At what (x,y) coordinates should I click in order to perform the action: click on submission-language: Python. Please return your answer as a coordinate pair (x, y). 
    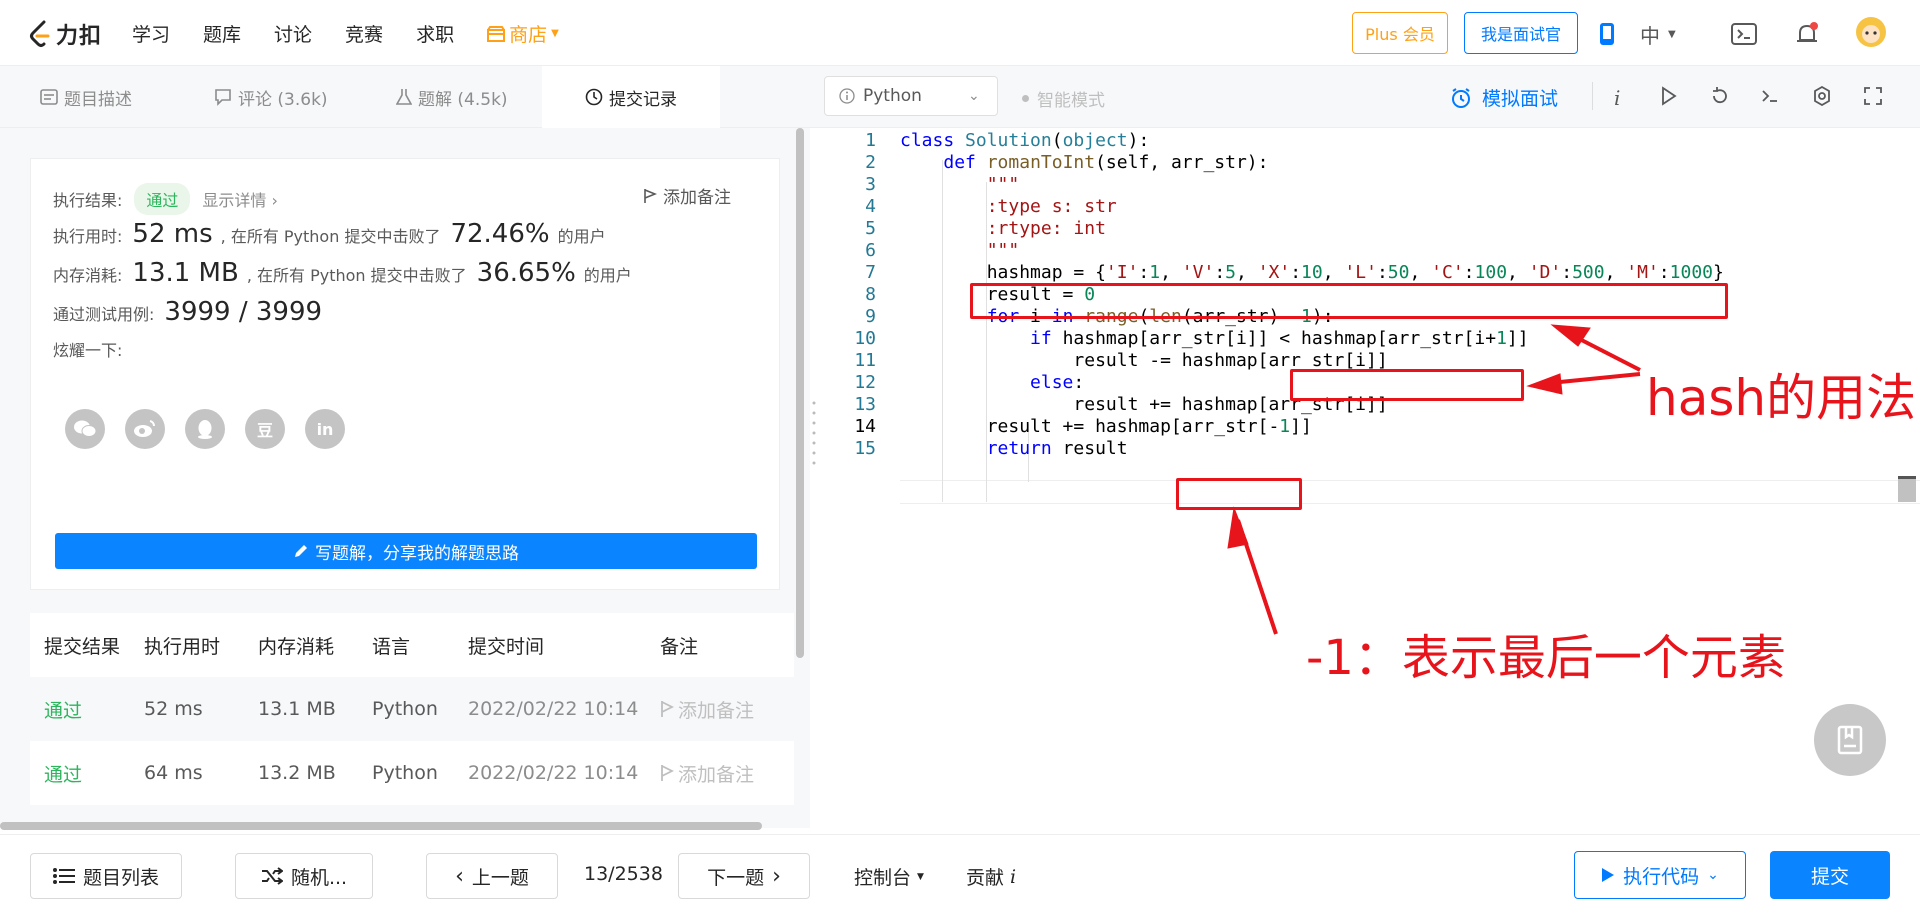
    Looking at the image, I should click on (405, 709).